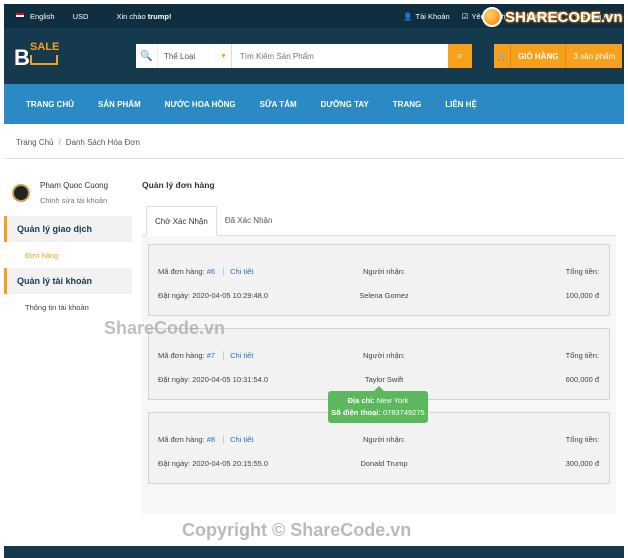 Image resolution: width=628 pixels, height=558 pixels. What do you see at coordinates (68, 229) in the screenshot?
I see `sidebar-section-transactions: Quản lý giao dịch` at bounding box center [68, 229].